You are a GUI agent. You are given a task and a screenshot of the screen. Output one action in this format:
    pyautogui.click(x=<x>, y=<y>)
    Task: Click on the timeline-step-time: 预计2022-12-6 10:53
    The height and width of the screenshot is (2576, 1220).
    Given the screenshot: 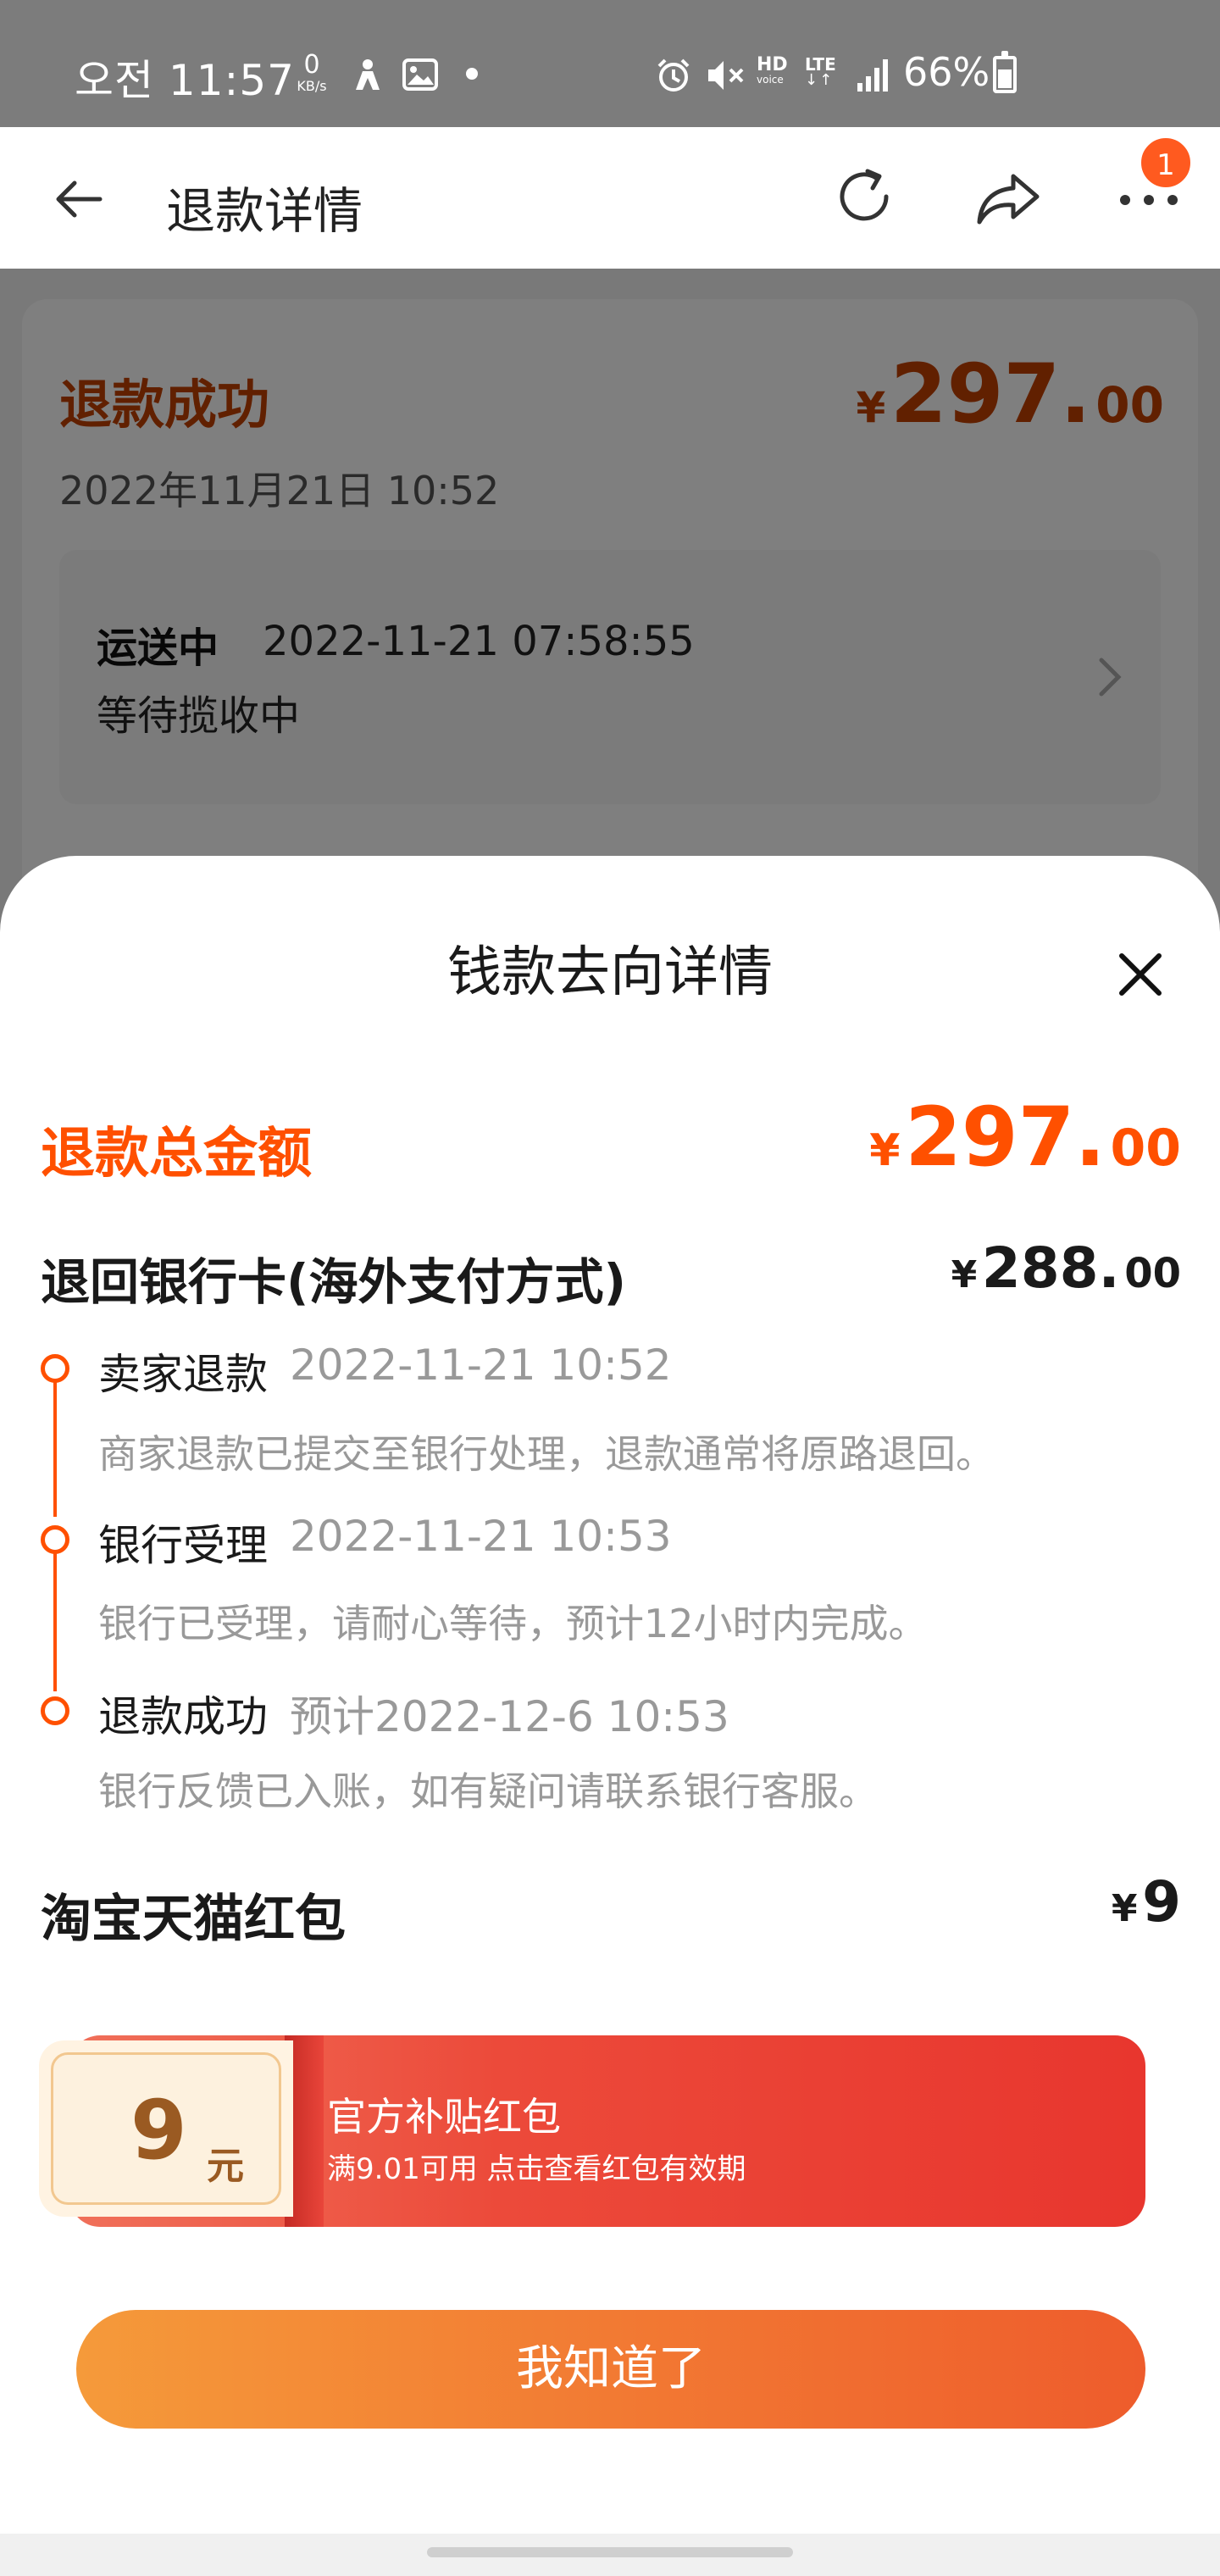 What is the action you would take?
    pyautogui.click(x=509, y=1716)
    